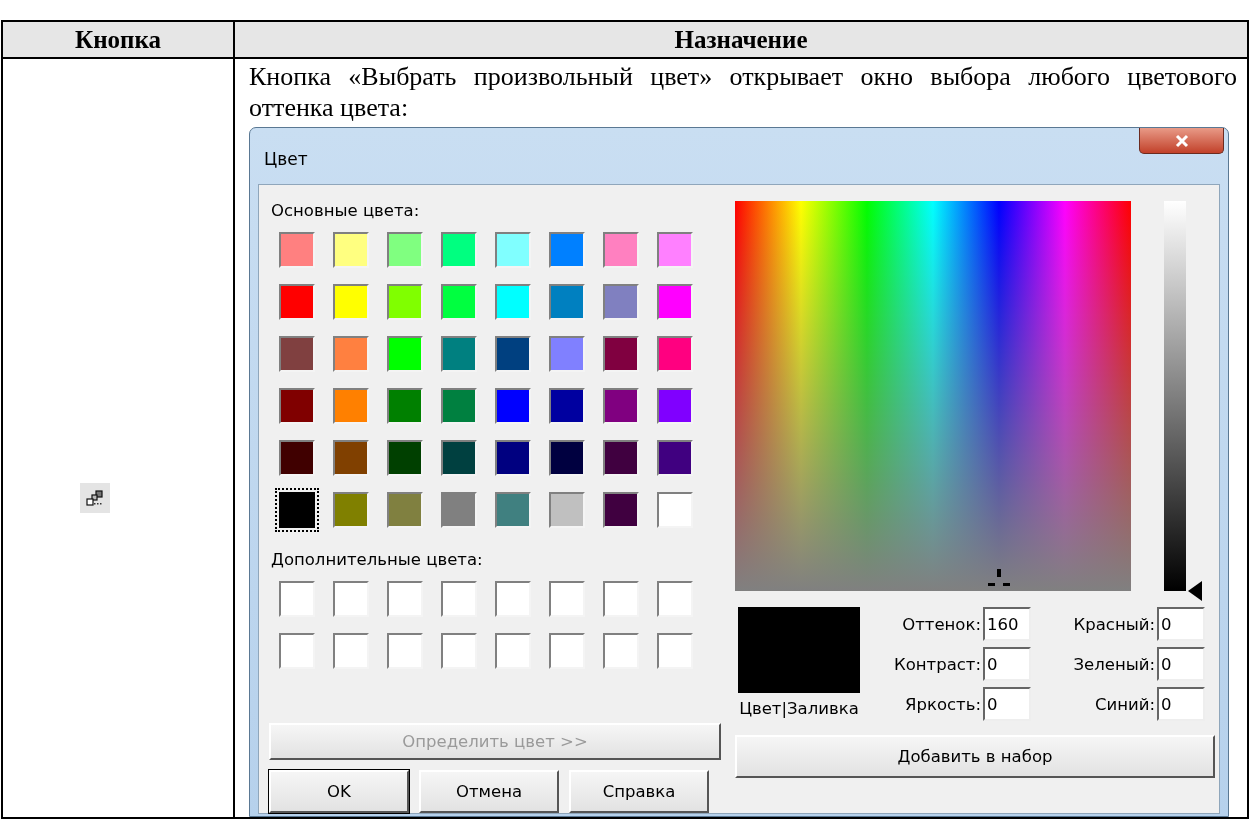  I want to click on close-icon, so click(1181, 140).